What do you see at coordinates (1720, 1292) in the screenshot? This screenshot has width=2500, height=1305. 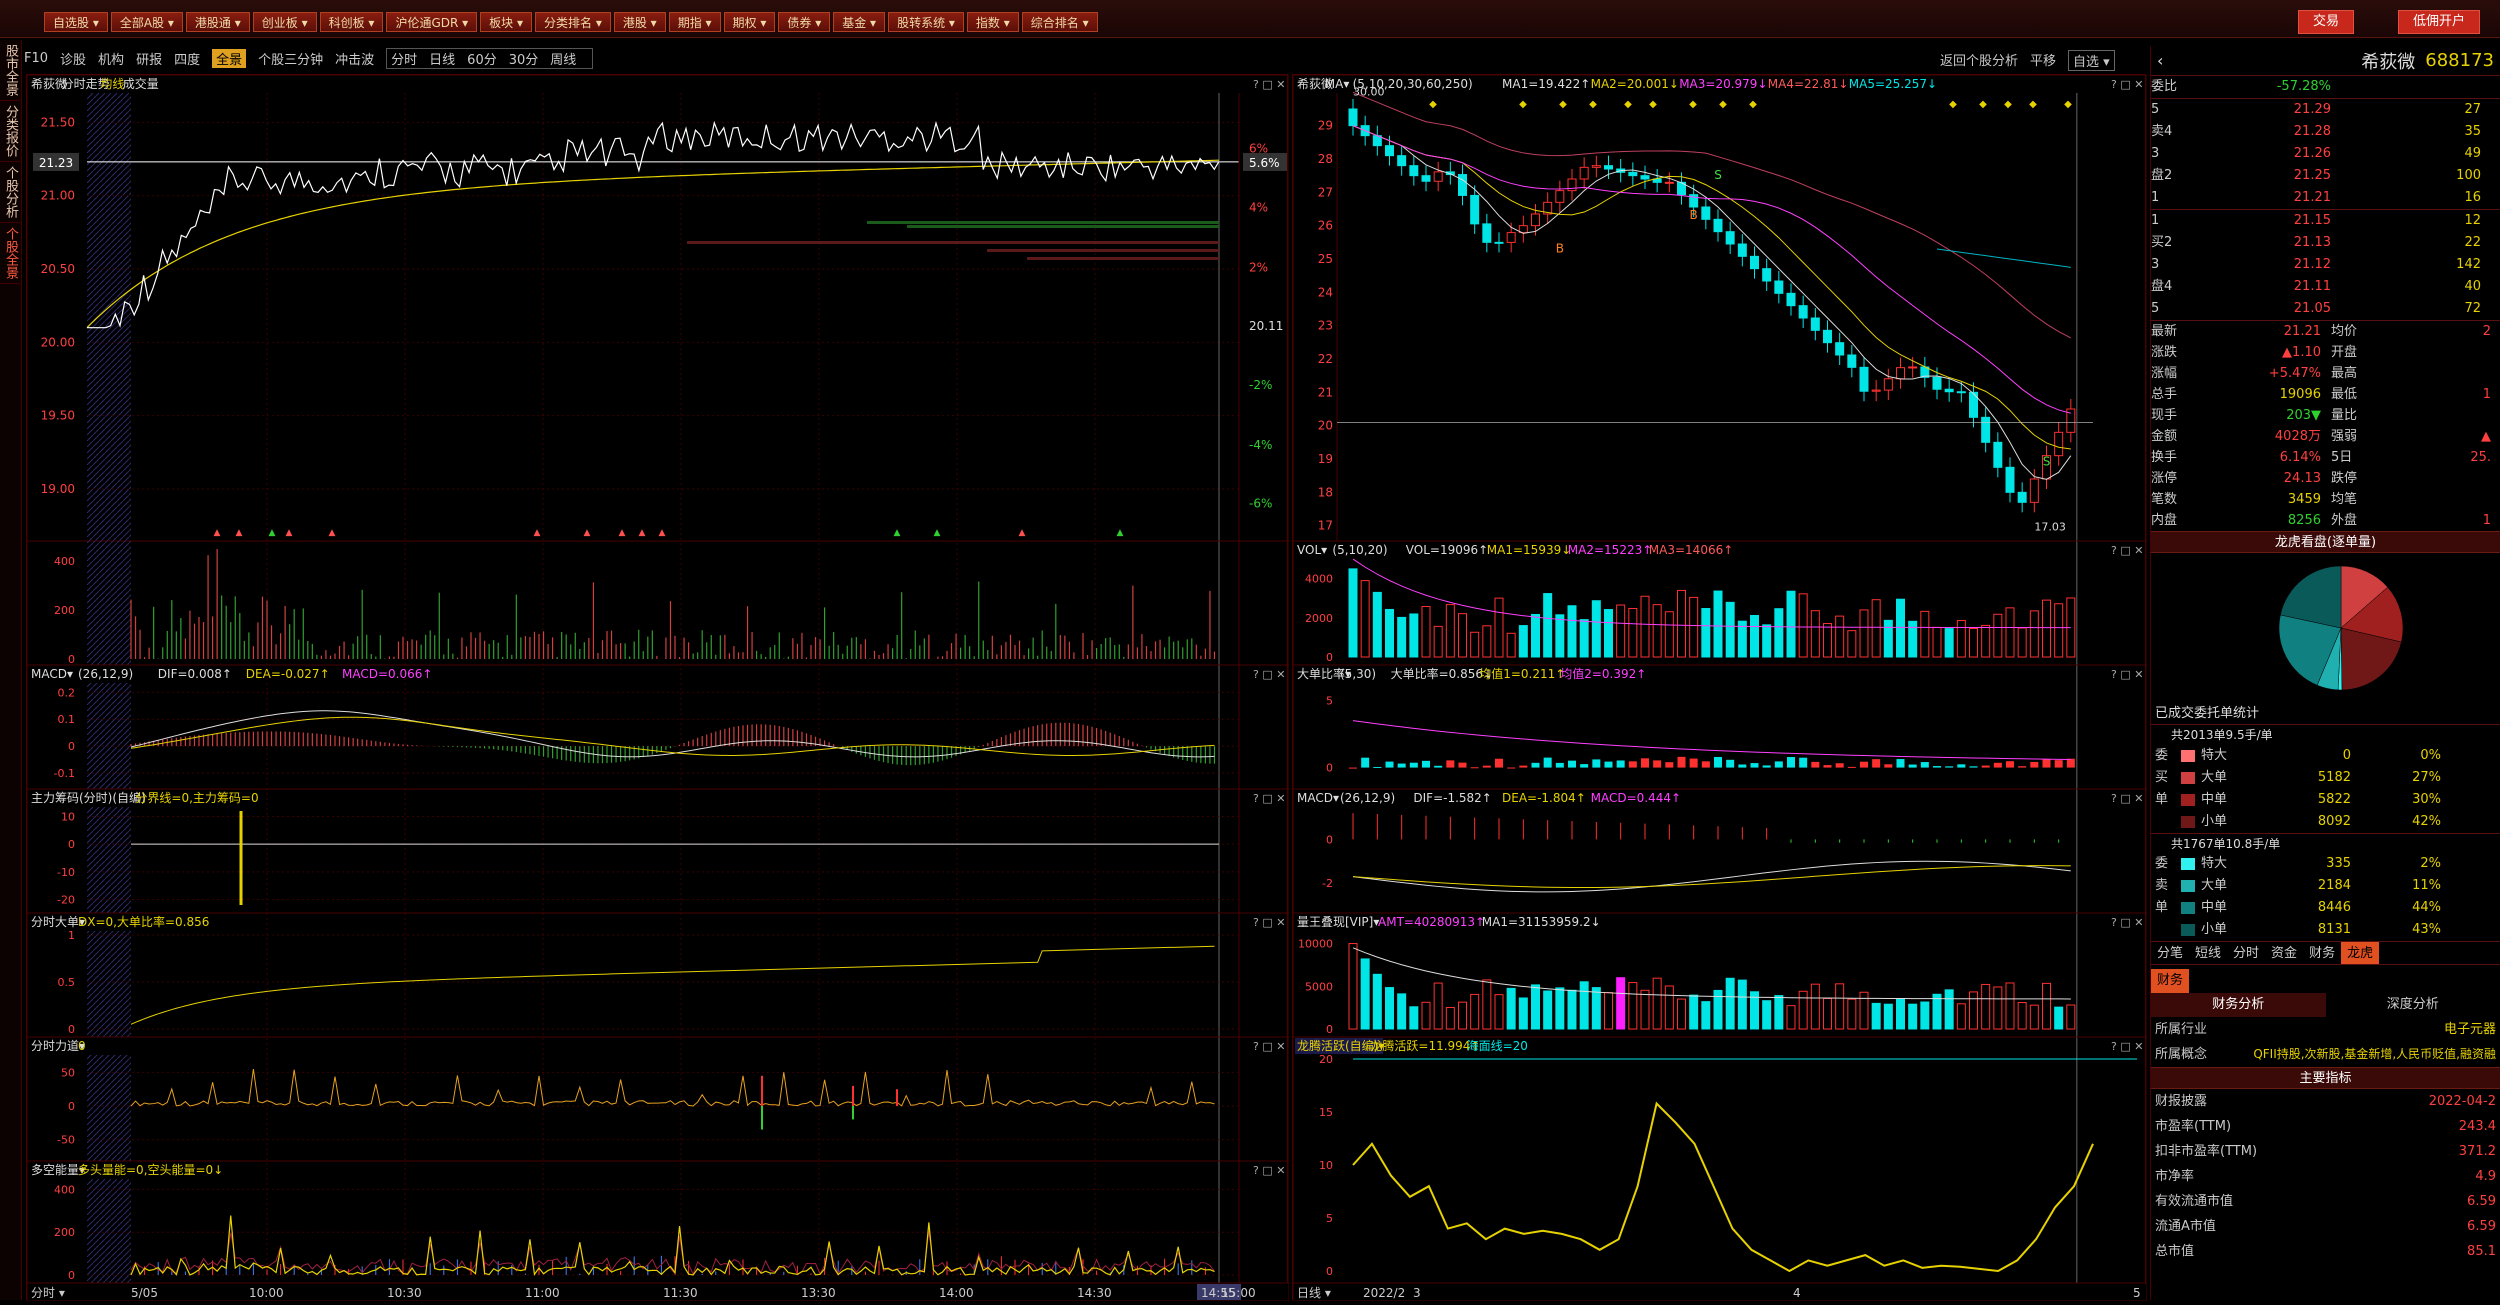 I see `date-axis` at bounding box center [1720, 1292].